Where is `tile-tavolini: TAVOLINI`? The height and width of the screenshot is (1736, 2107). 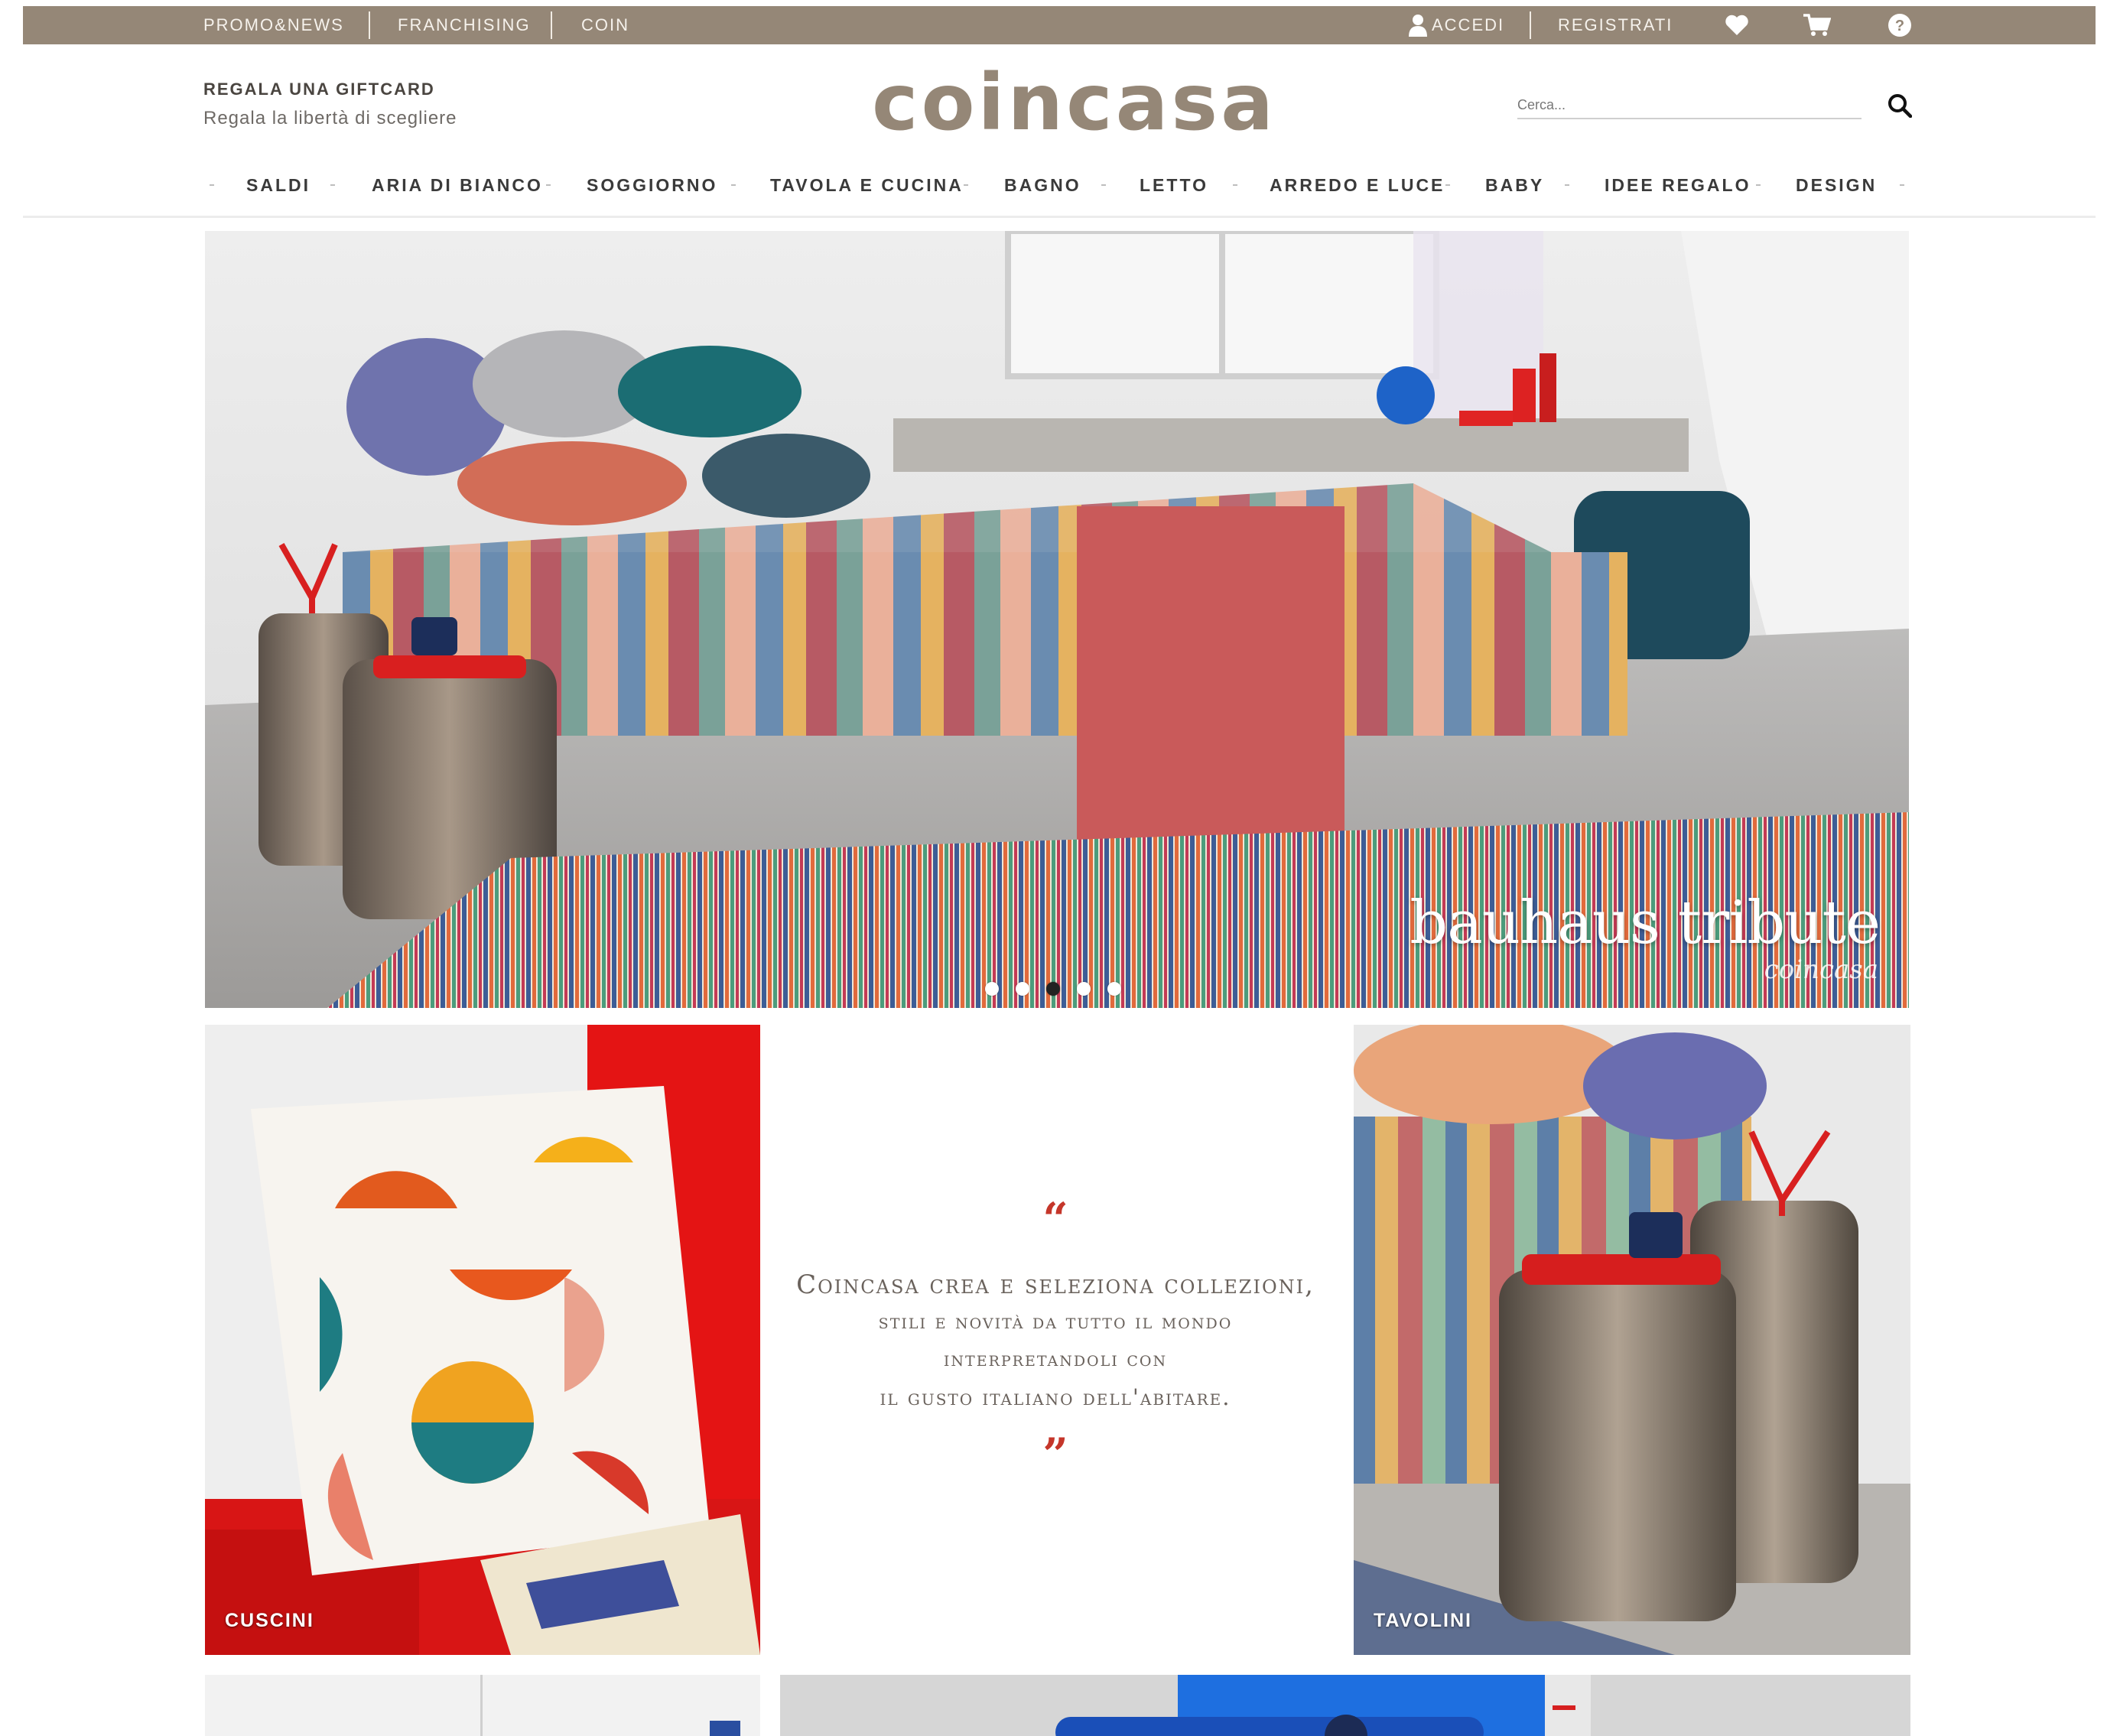
tile-tavolini: TAVOLINI is located at coordinates (1632, 1340).